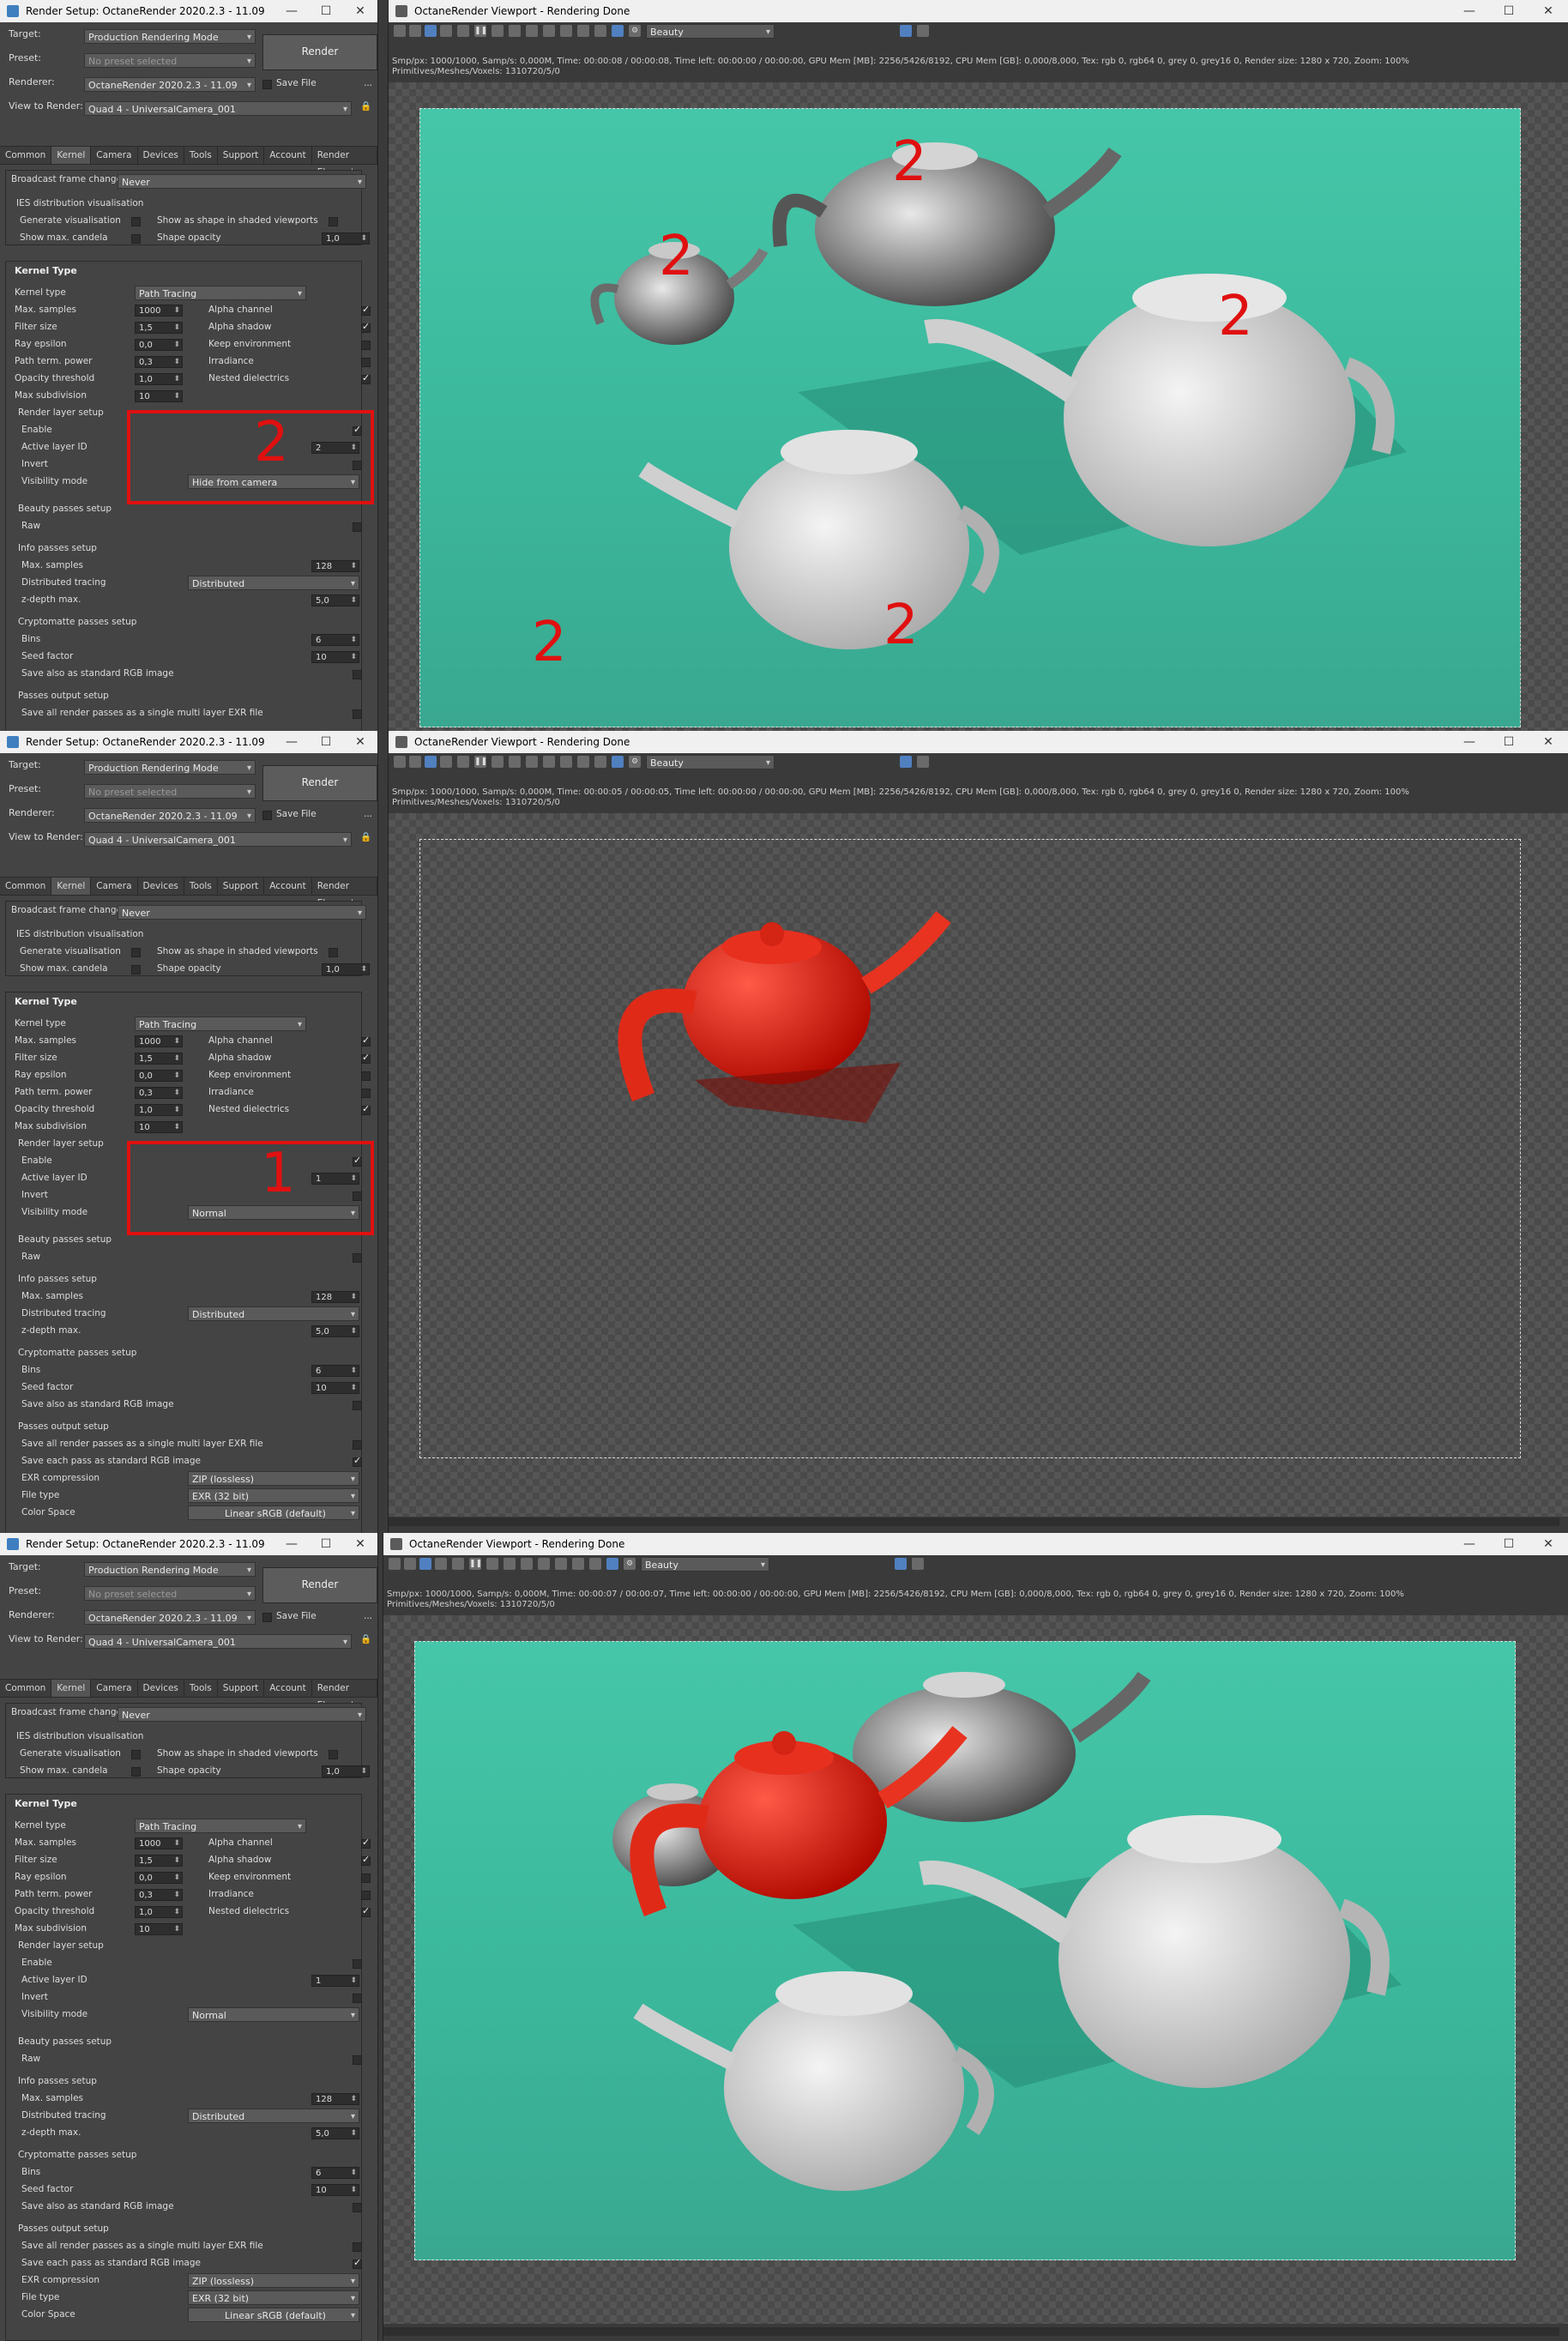 The image size is (1568, 2341). What do you see at coordinates (159, 345) in the screenshot?
I see `ray-epsilon-spinner: 0,0` at bounding box center [159, 345].